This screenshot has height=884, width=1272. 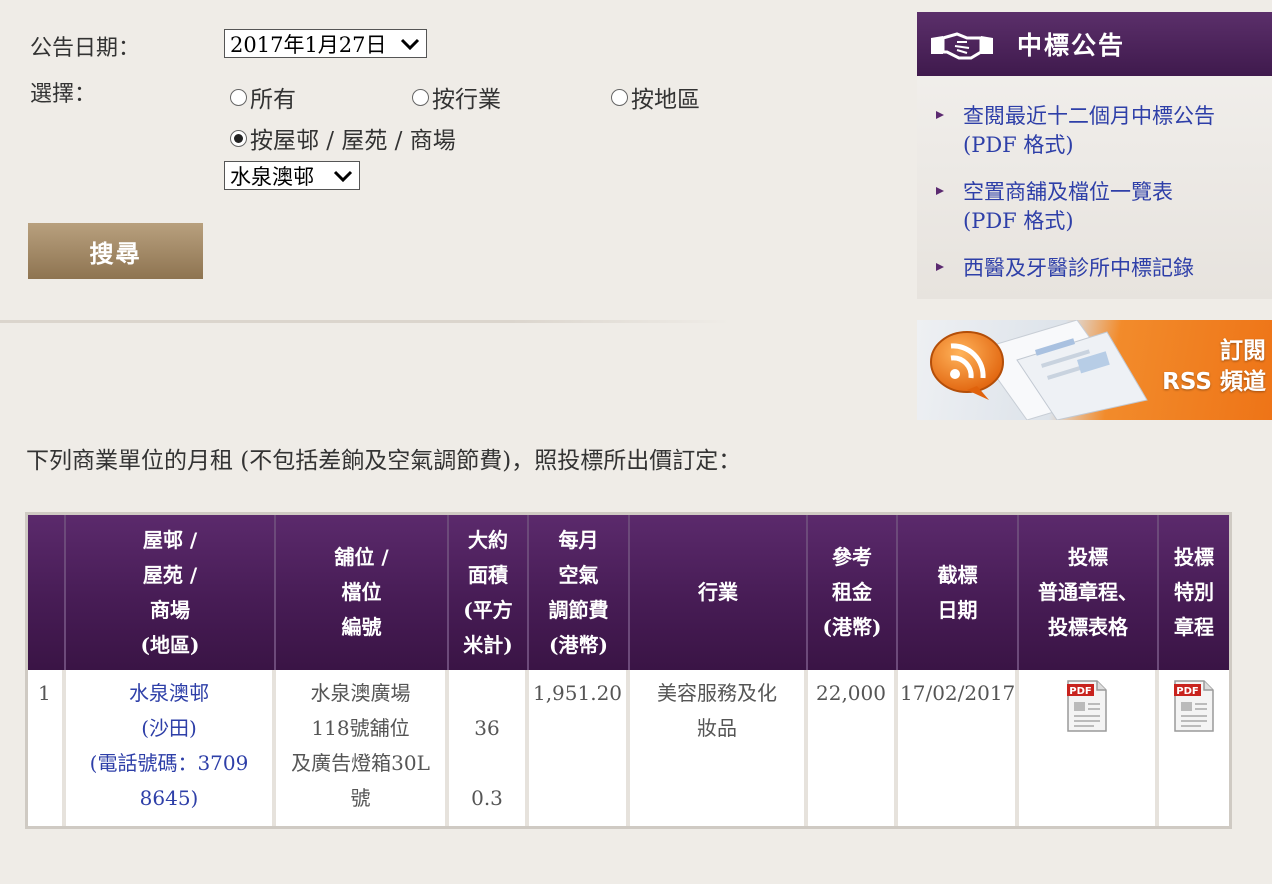 I want to click on link-twelve-month-awards: 查閱最近十二個月中標公告 (PDF 格式), so click(x=1094, y=131).